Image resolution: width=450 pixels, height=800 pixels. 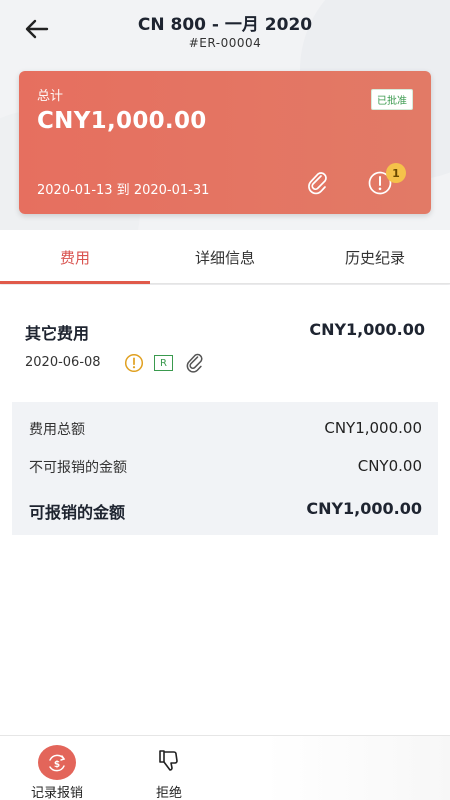 I want to click on tab-expenses: 费用, so click(x=75, y=257).